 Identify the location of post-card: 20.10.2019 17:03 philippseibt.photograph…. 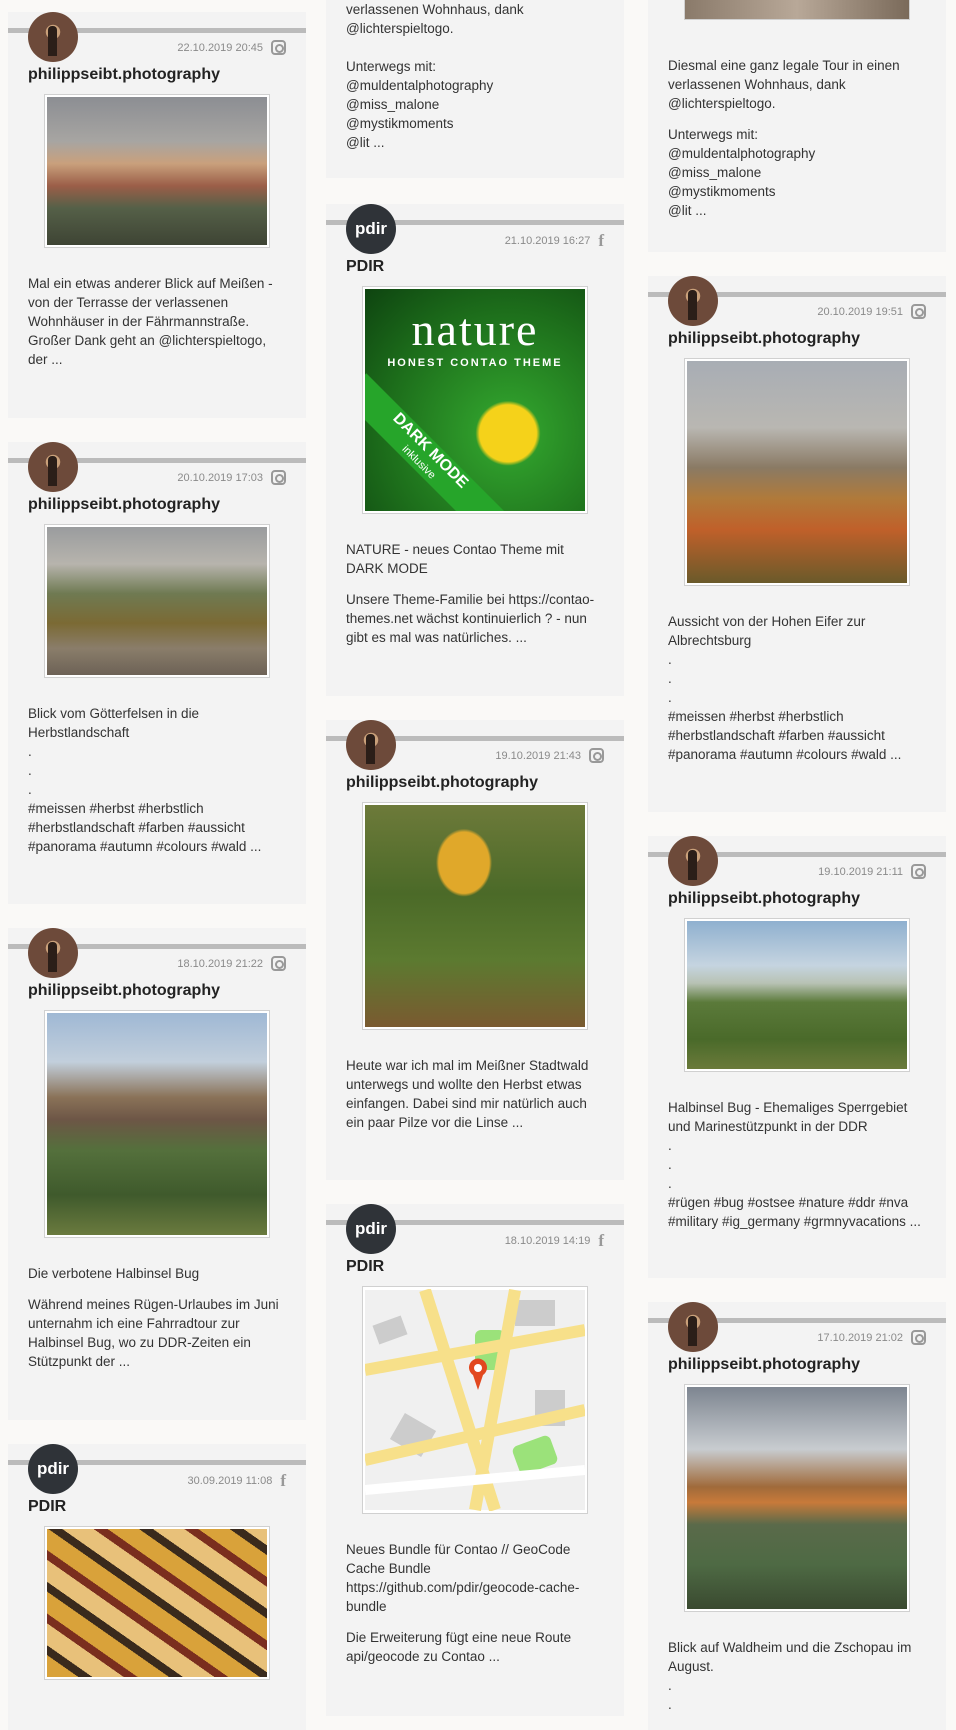
(157, 673).